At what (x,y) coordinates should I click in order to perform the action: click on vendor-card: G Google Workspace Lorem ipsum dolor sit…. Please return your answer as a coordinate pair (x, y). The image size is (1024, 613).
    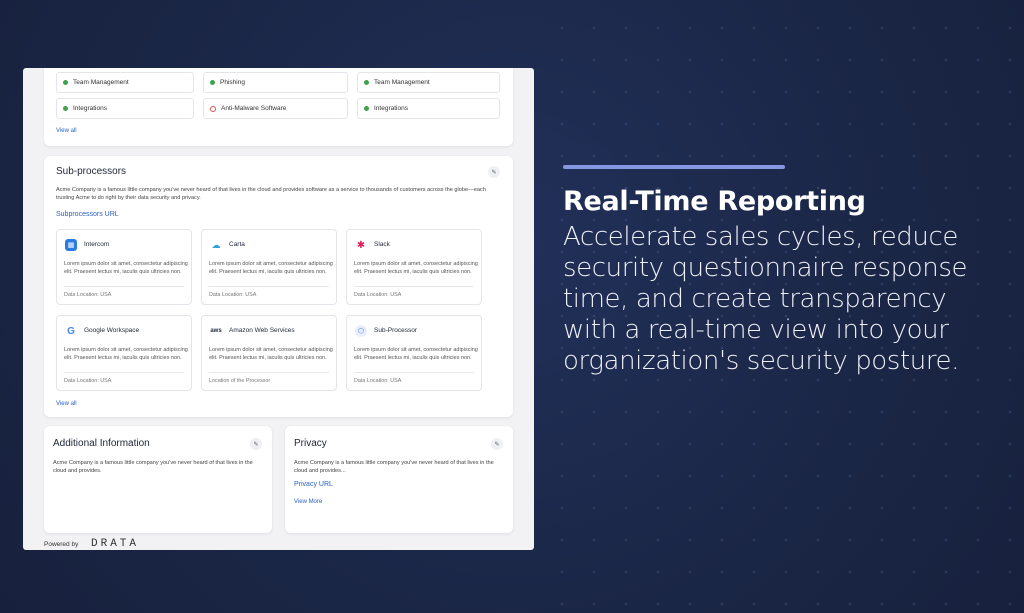
    Looking at the image, I should click on (124, 353).